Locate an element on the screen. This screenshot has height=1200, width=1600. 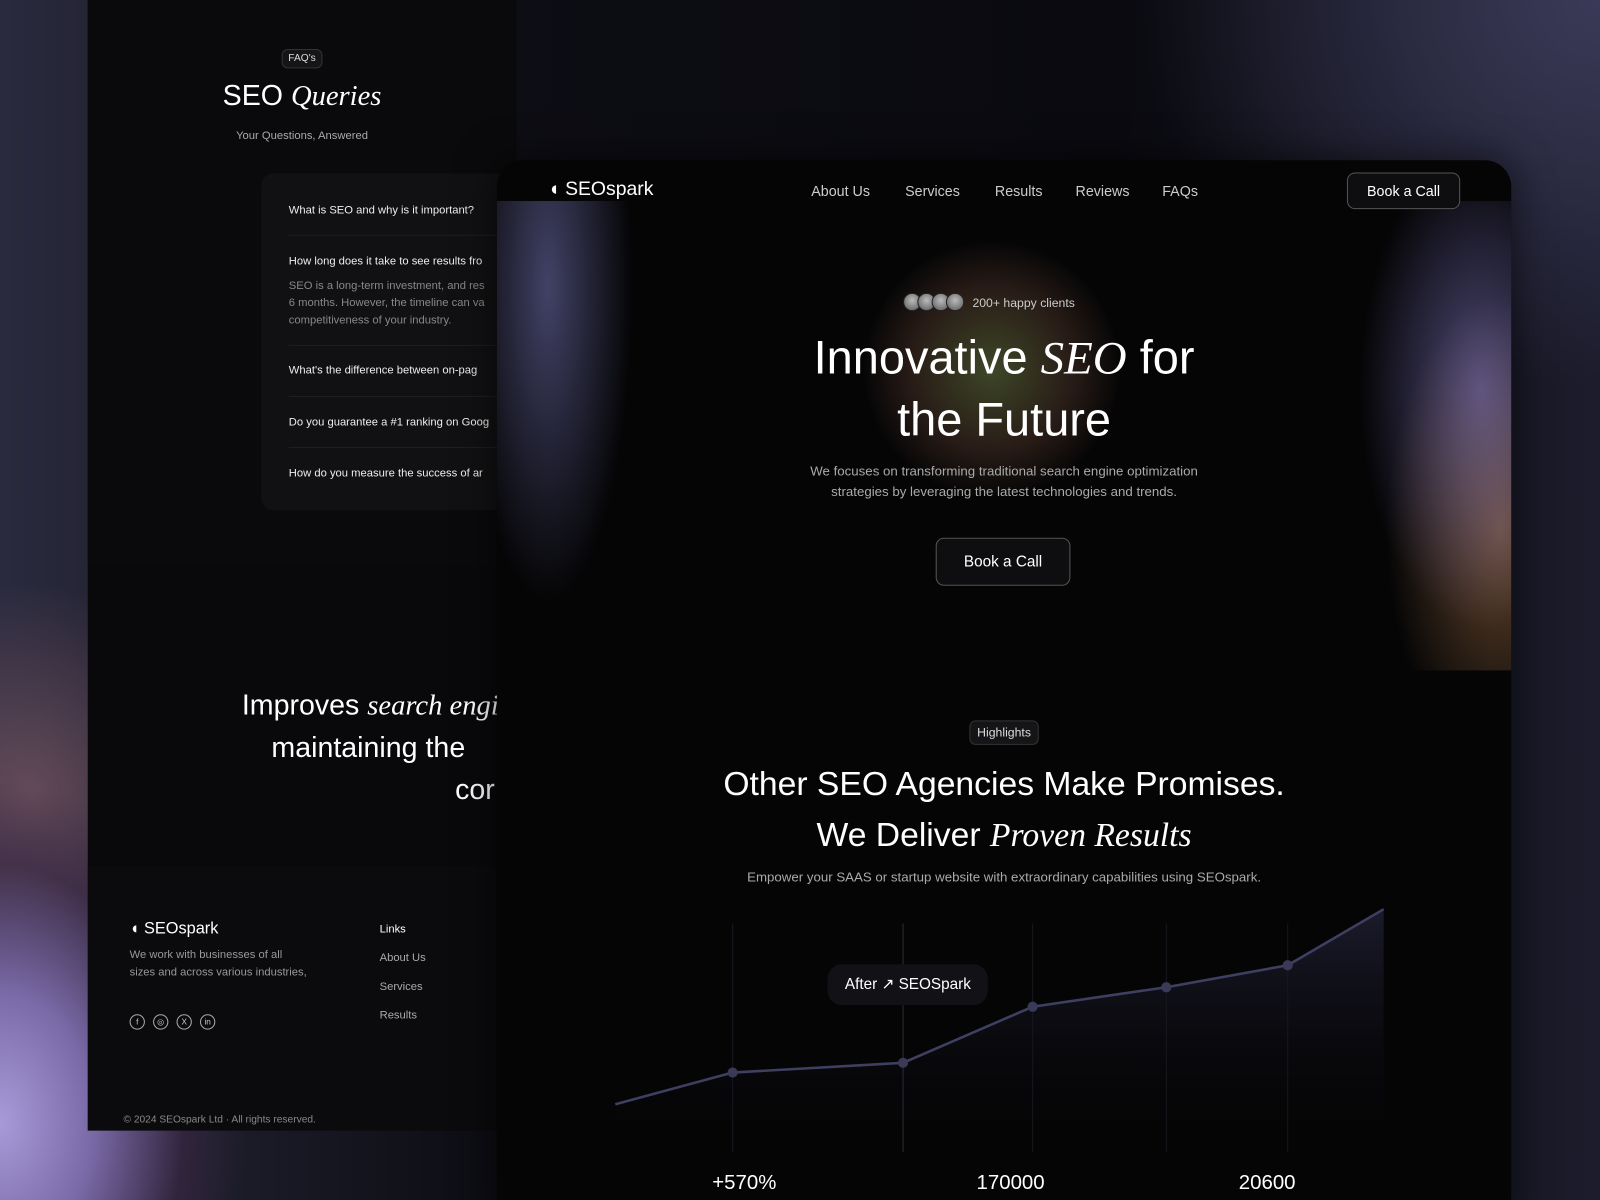
faq-question: How long does it take to see results fro is located at coordinates (385, 261).